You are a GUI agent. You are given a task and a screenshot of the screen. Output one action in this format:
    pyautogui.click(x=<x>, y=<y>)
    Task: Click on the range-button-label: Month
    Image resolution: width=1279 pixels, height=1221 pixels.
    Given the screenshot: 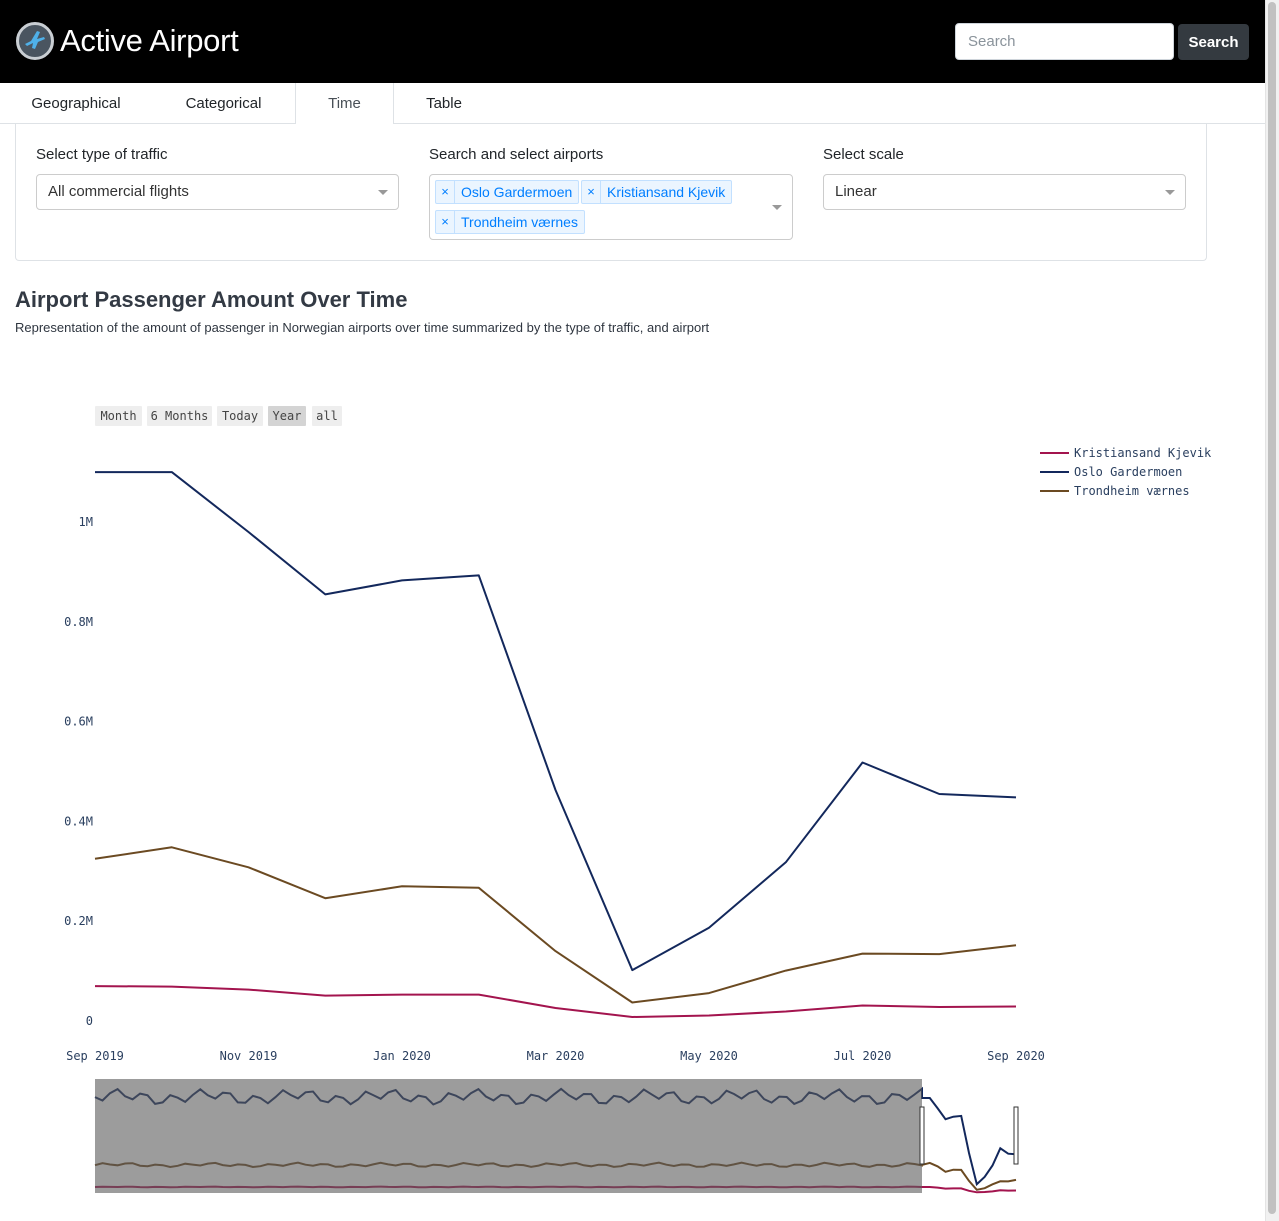 What is the action you would take?
    pyautogui.click(x=118, y=416)
    